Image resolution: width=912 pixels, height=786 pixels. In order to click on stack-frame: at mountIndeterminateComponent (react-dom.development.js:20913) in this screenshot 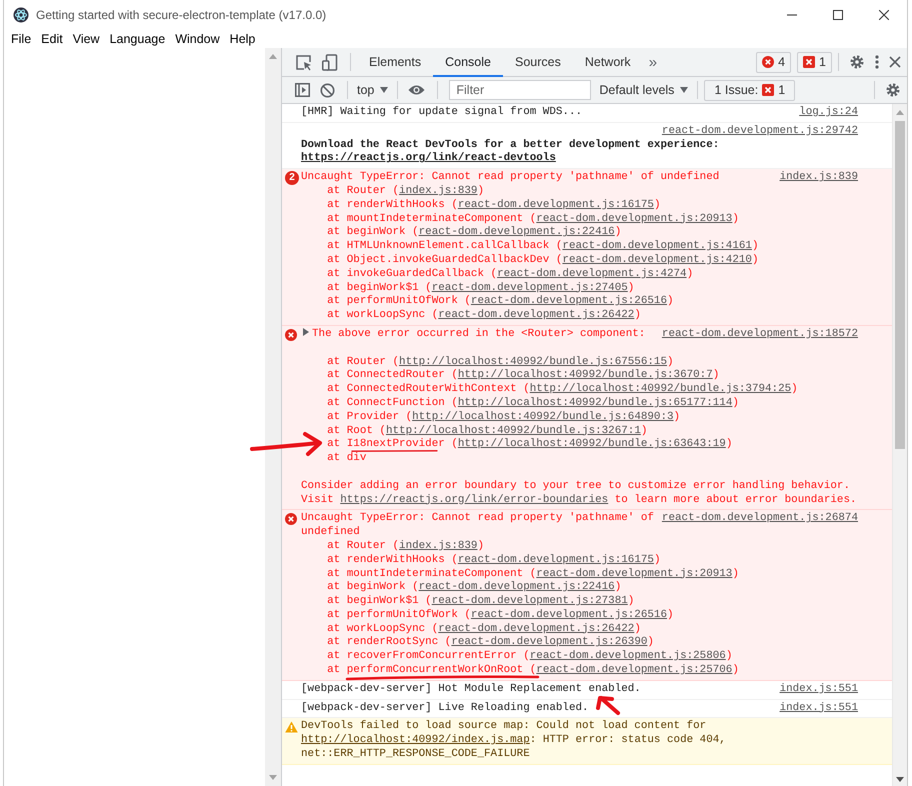, I will do `click(533, 218)`.